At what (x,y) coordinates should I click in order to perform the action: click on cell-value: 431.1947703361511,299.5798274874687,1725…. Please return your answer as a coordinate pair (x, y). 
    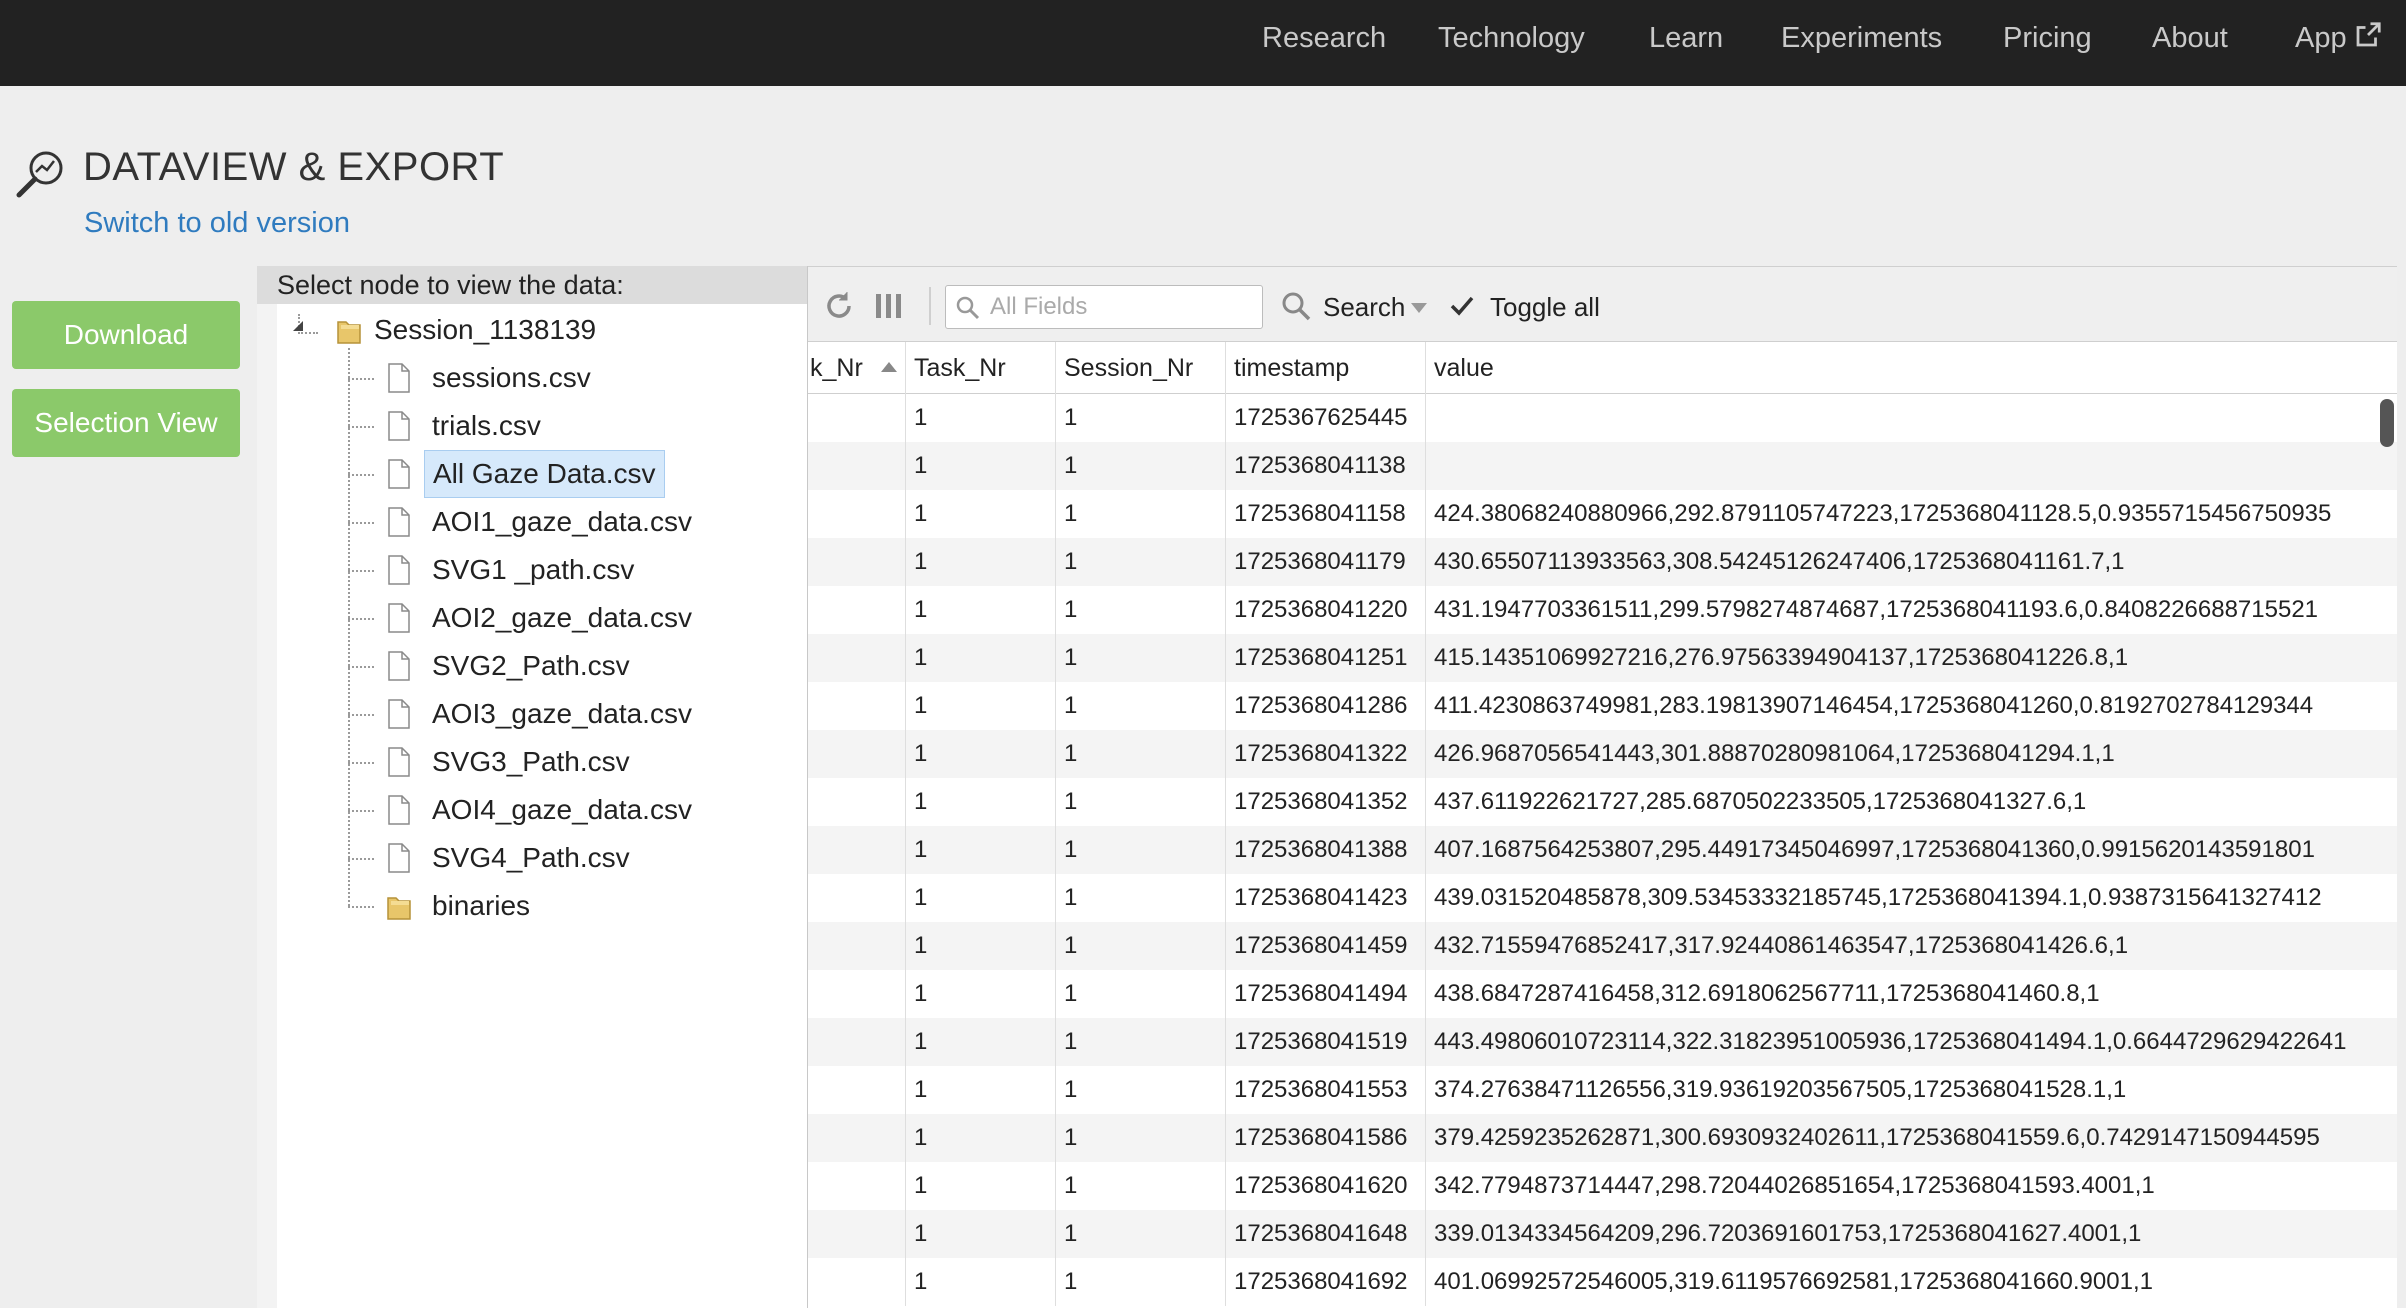
    Looking at the image, I should click on (1876, 609).